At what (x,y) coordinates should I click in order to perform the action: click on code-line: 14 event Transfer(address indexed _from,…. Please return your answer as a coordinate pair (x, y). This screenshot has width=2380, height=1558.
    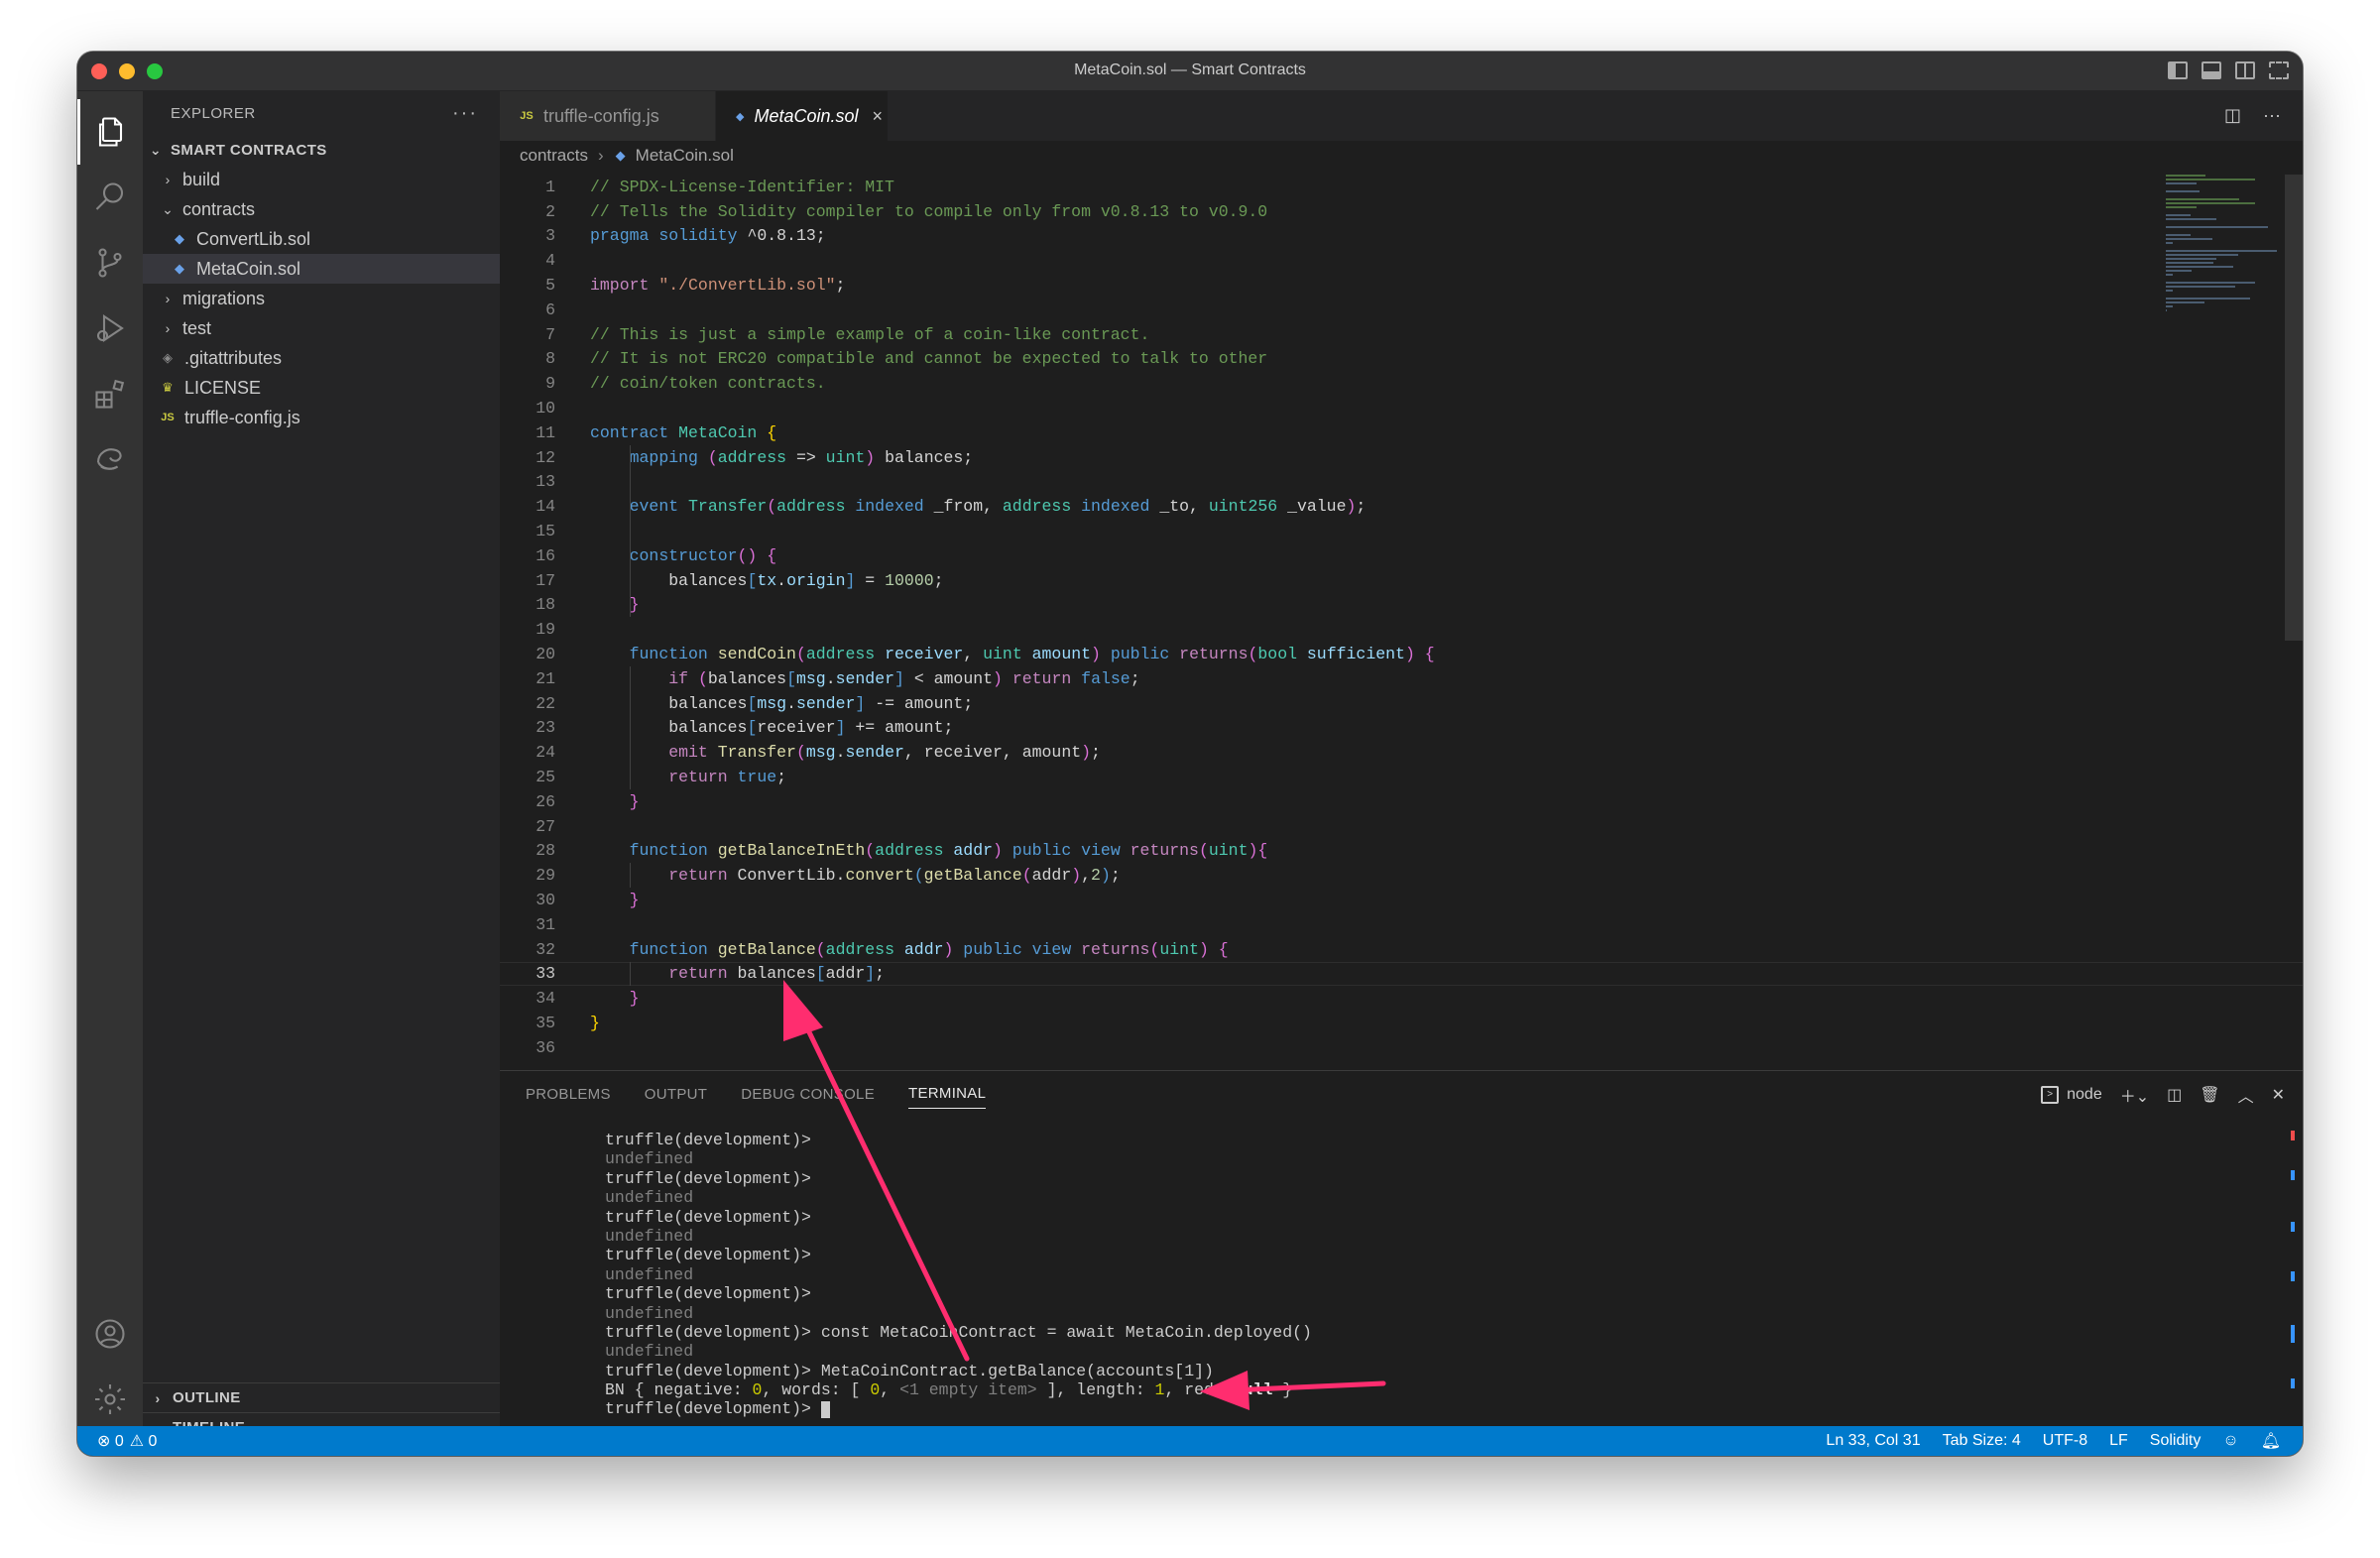
    Looking at the image, I should click on (1401, 506).